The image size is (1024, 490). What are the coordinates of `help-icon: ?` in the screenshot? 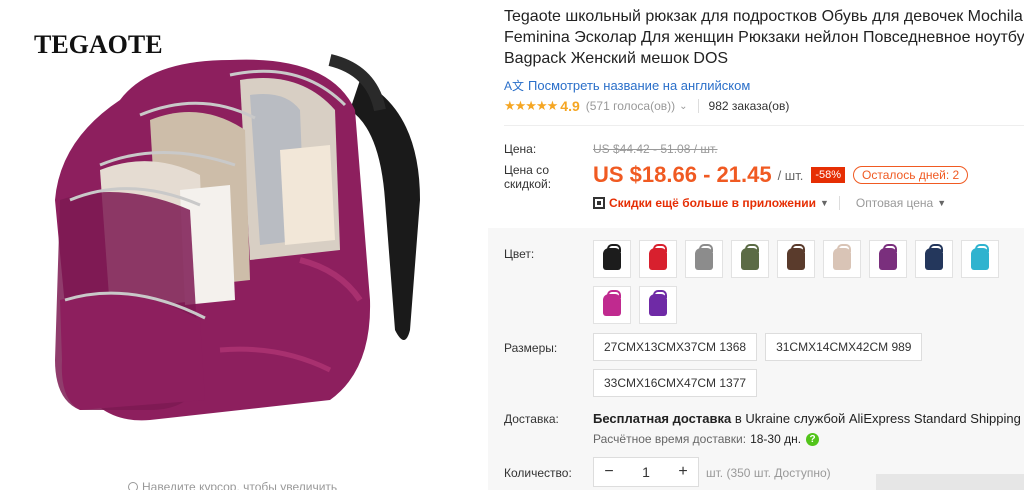 It's located at (813, 439).